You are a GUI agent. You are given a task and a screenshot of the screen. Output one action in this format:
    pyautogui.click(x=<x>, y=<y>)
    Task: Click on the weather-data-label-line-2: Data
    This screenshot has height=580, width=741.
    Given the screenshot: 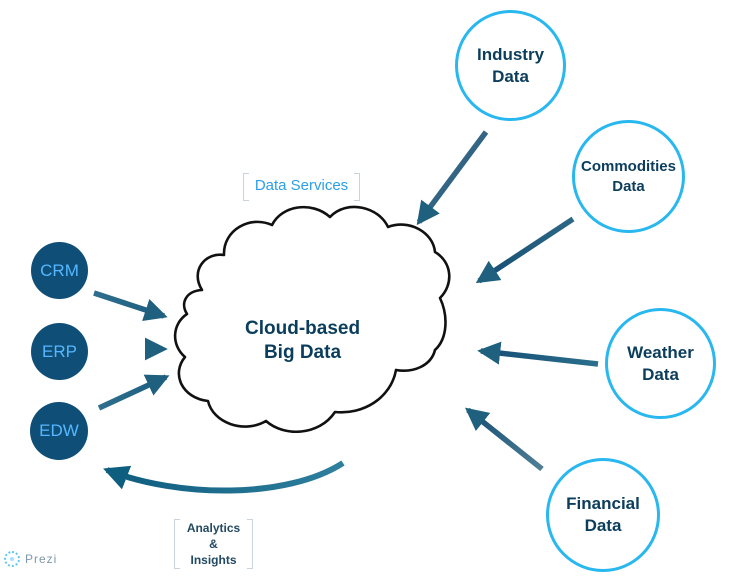 What is the action you would take?
    pyautogui.click(x=660, y=374)
    